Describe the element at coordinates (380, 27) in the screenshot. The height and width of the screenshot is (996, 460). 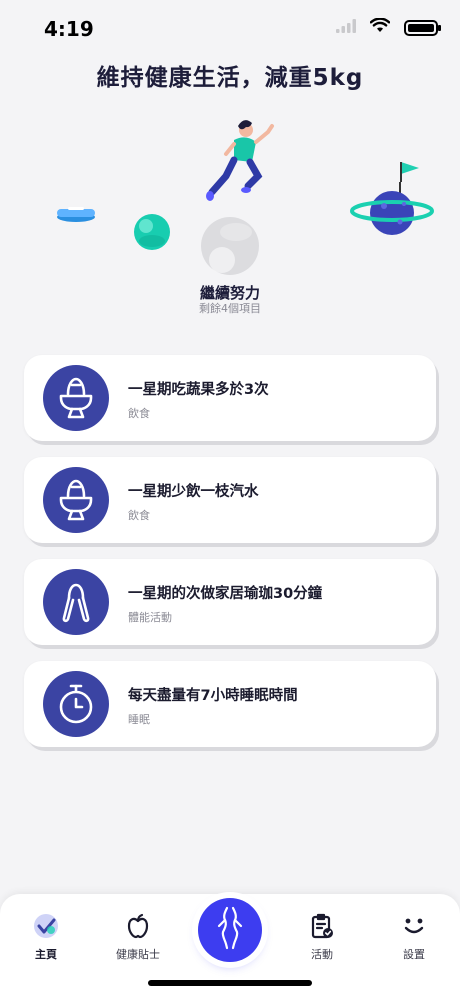
I see `wifi-icon` at that location.